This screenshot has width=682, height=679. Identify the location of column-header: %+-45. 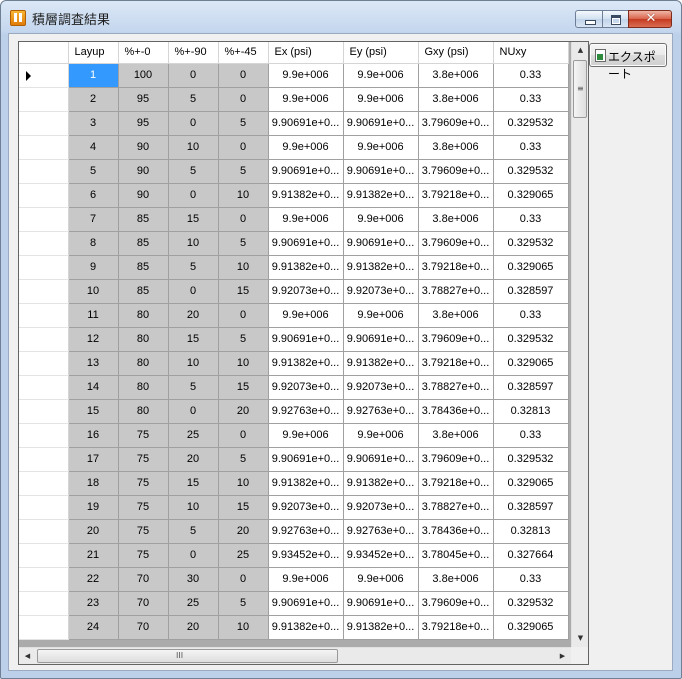
(243, 53).